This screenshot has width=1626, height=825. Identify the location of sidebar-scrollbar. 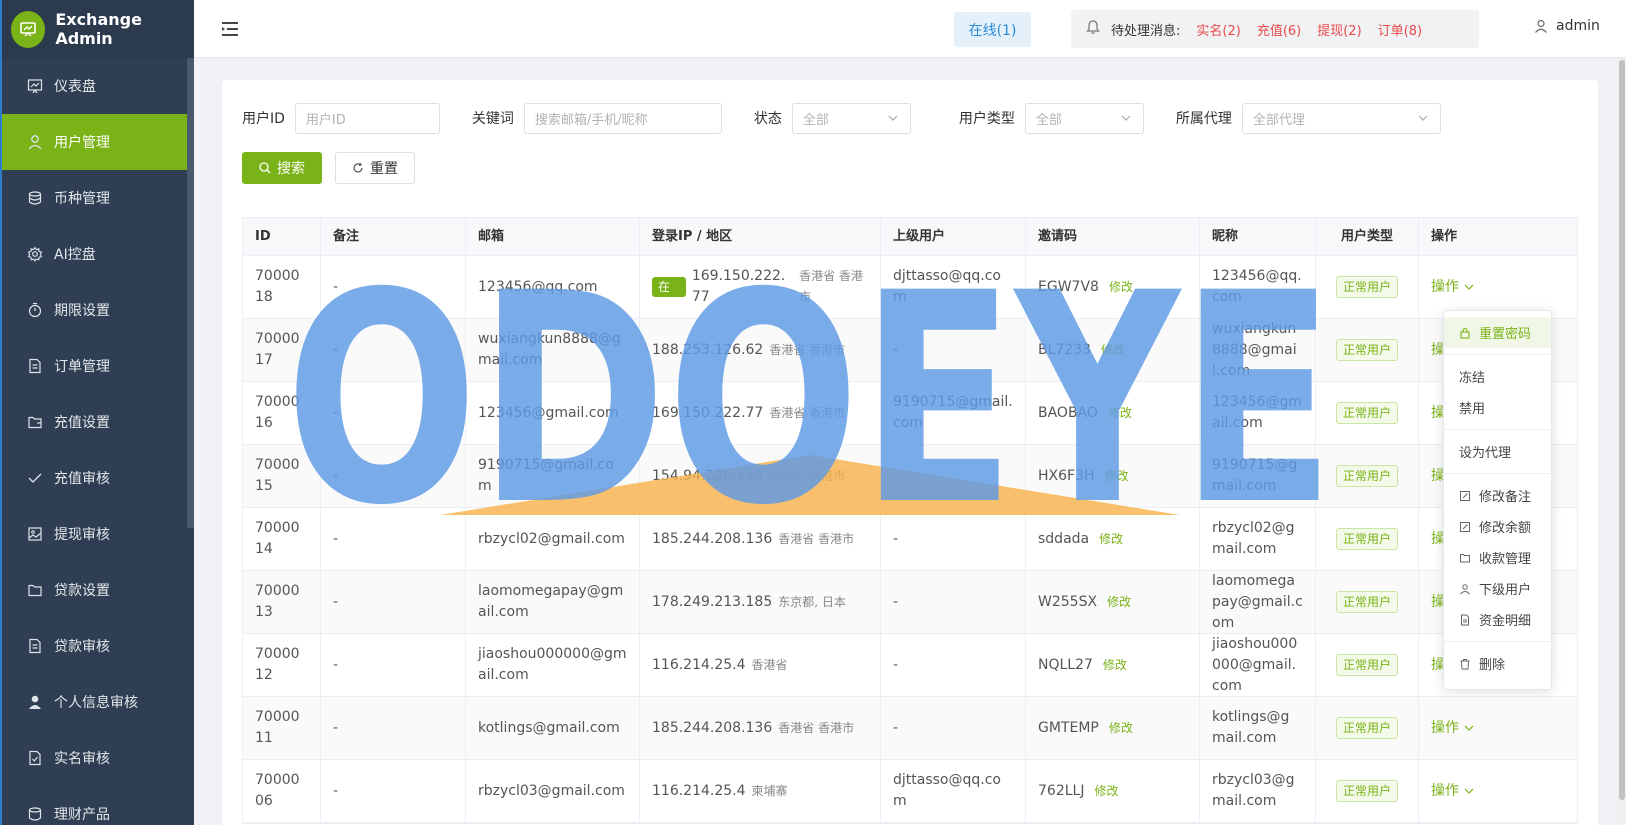
(190, 293).